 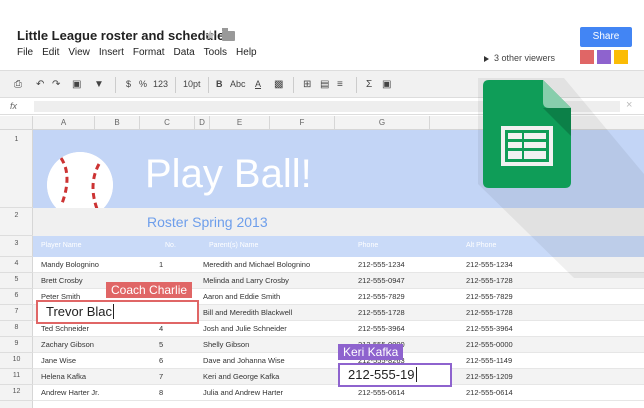 I want to click on merge-icon: ▤, so click(x=324, y=84).